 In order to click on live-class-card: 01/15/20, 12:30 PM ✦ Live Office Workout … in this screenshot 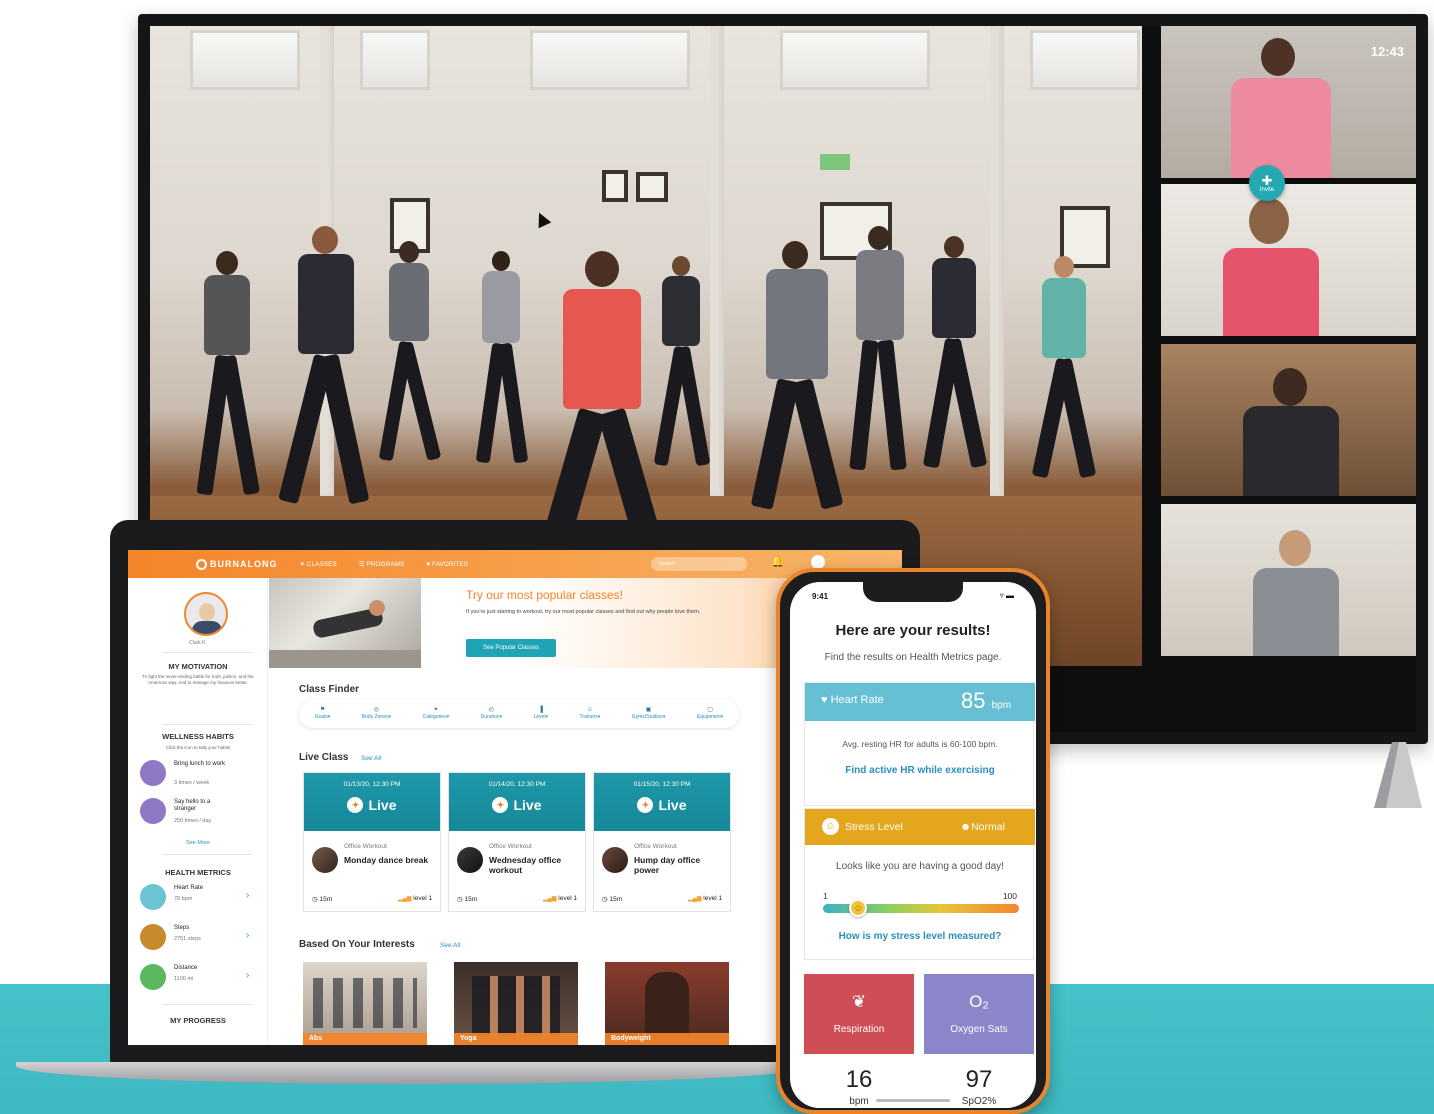, I will do `click(662, 842)`.